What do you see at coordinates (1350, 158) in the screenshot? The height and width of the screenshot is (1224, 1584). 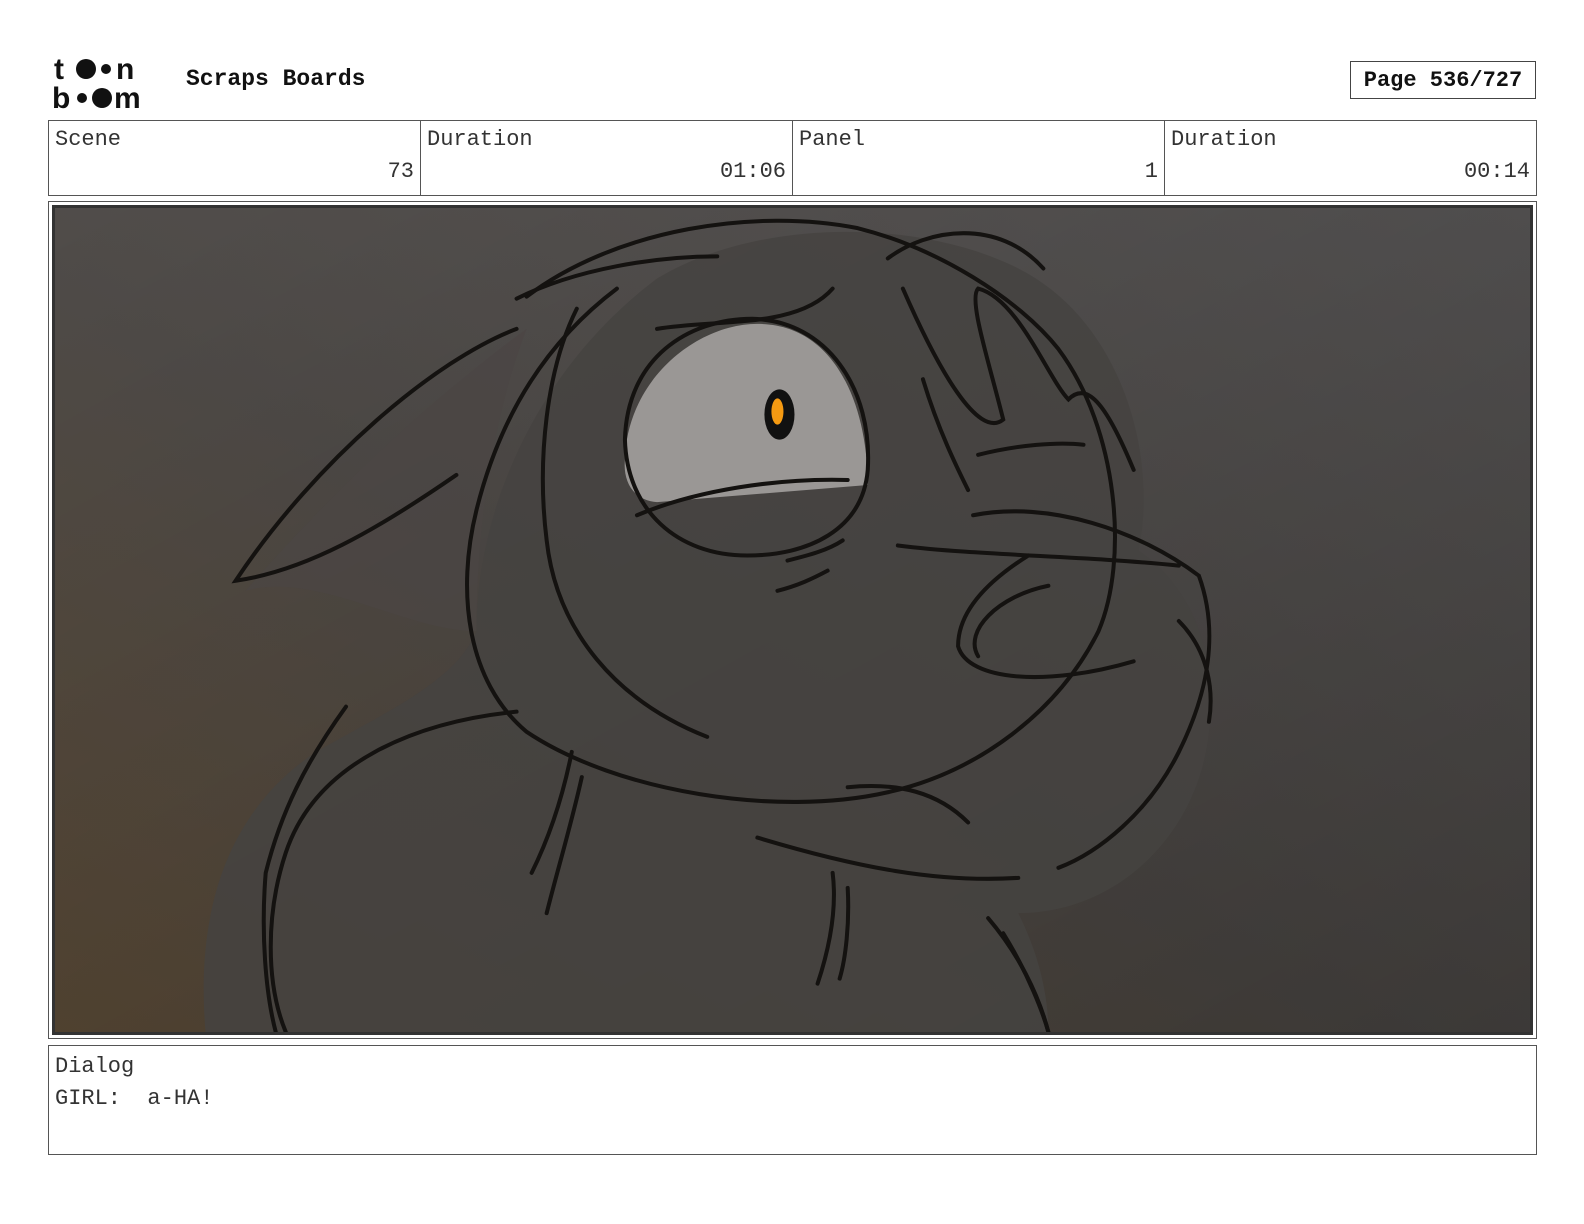 I see `panel-duration-cell: Duration 00:14` at bounding box center [1350, 158].